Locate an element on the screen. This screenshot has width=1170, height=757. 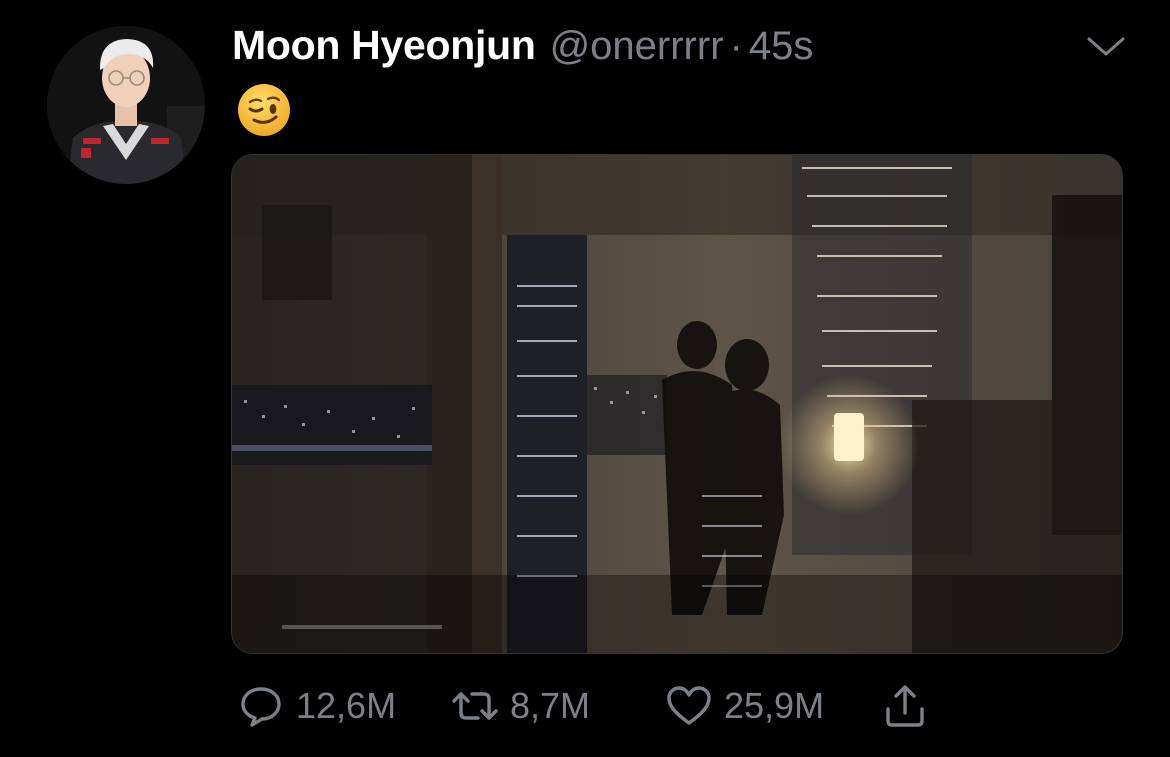
avatar is located at coordinates (126, 105).